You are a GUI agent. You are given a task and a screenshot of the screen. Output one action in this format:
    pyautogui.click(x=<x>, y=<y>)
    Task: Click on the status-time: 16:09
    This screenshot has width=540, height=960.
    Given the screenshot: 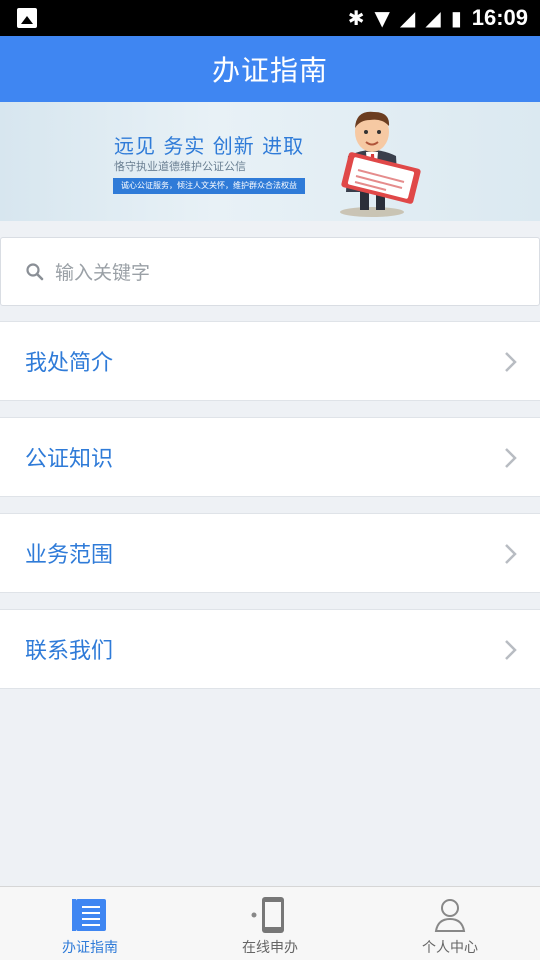 What is the action you would take?
    pyautogui.click(x=499, y=17)
    